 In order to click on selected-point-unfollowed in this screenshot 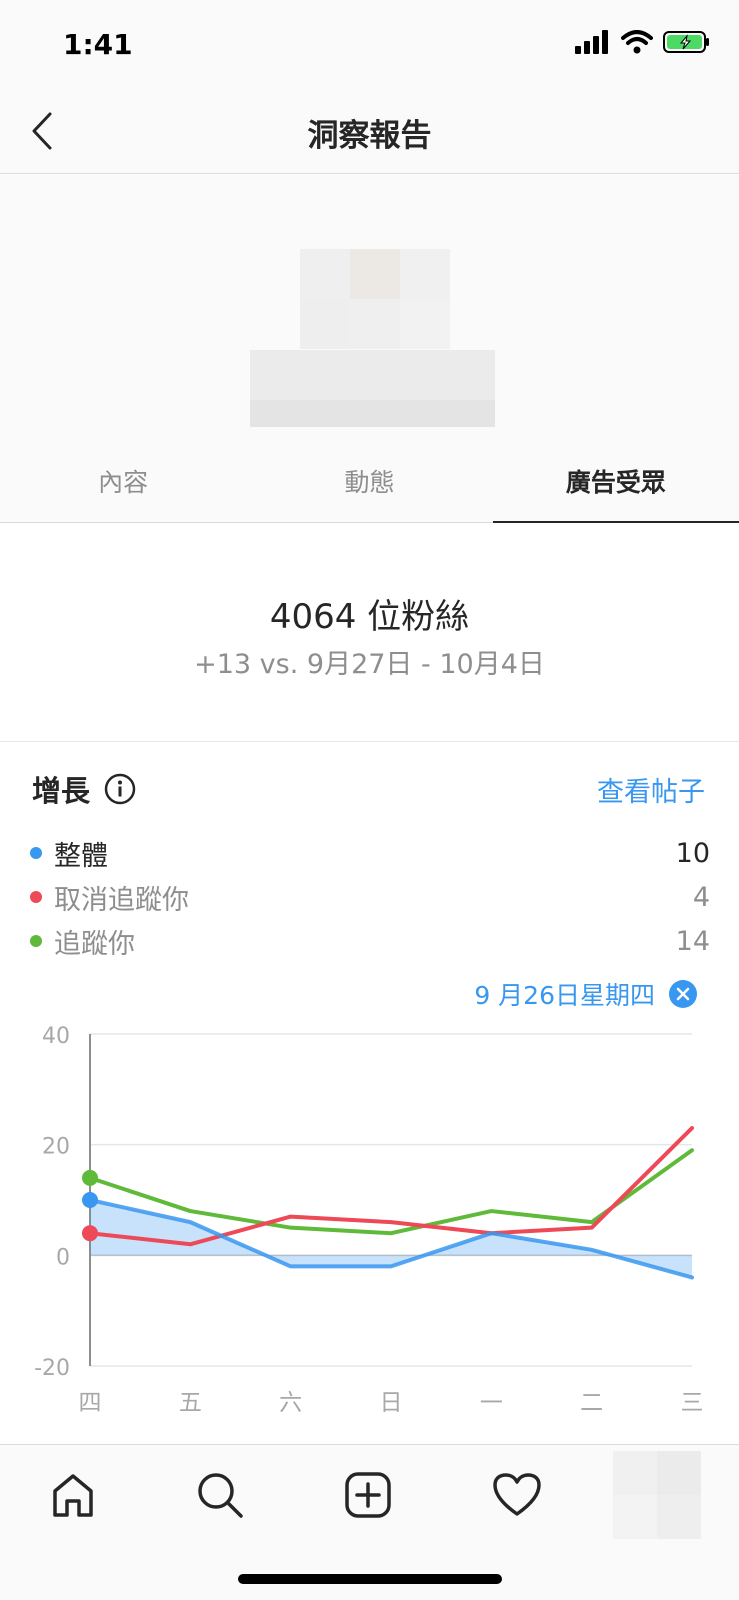, I will do `click(90, 1233)`.